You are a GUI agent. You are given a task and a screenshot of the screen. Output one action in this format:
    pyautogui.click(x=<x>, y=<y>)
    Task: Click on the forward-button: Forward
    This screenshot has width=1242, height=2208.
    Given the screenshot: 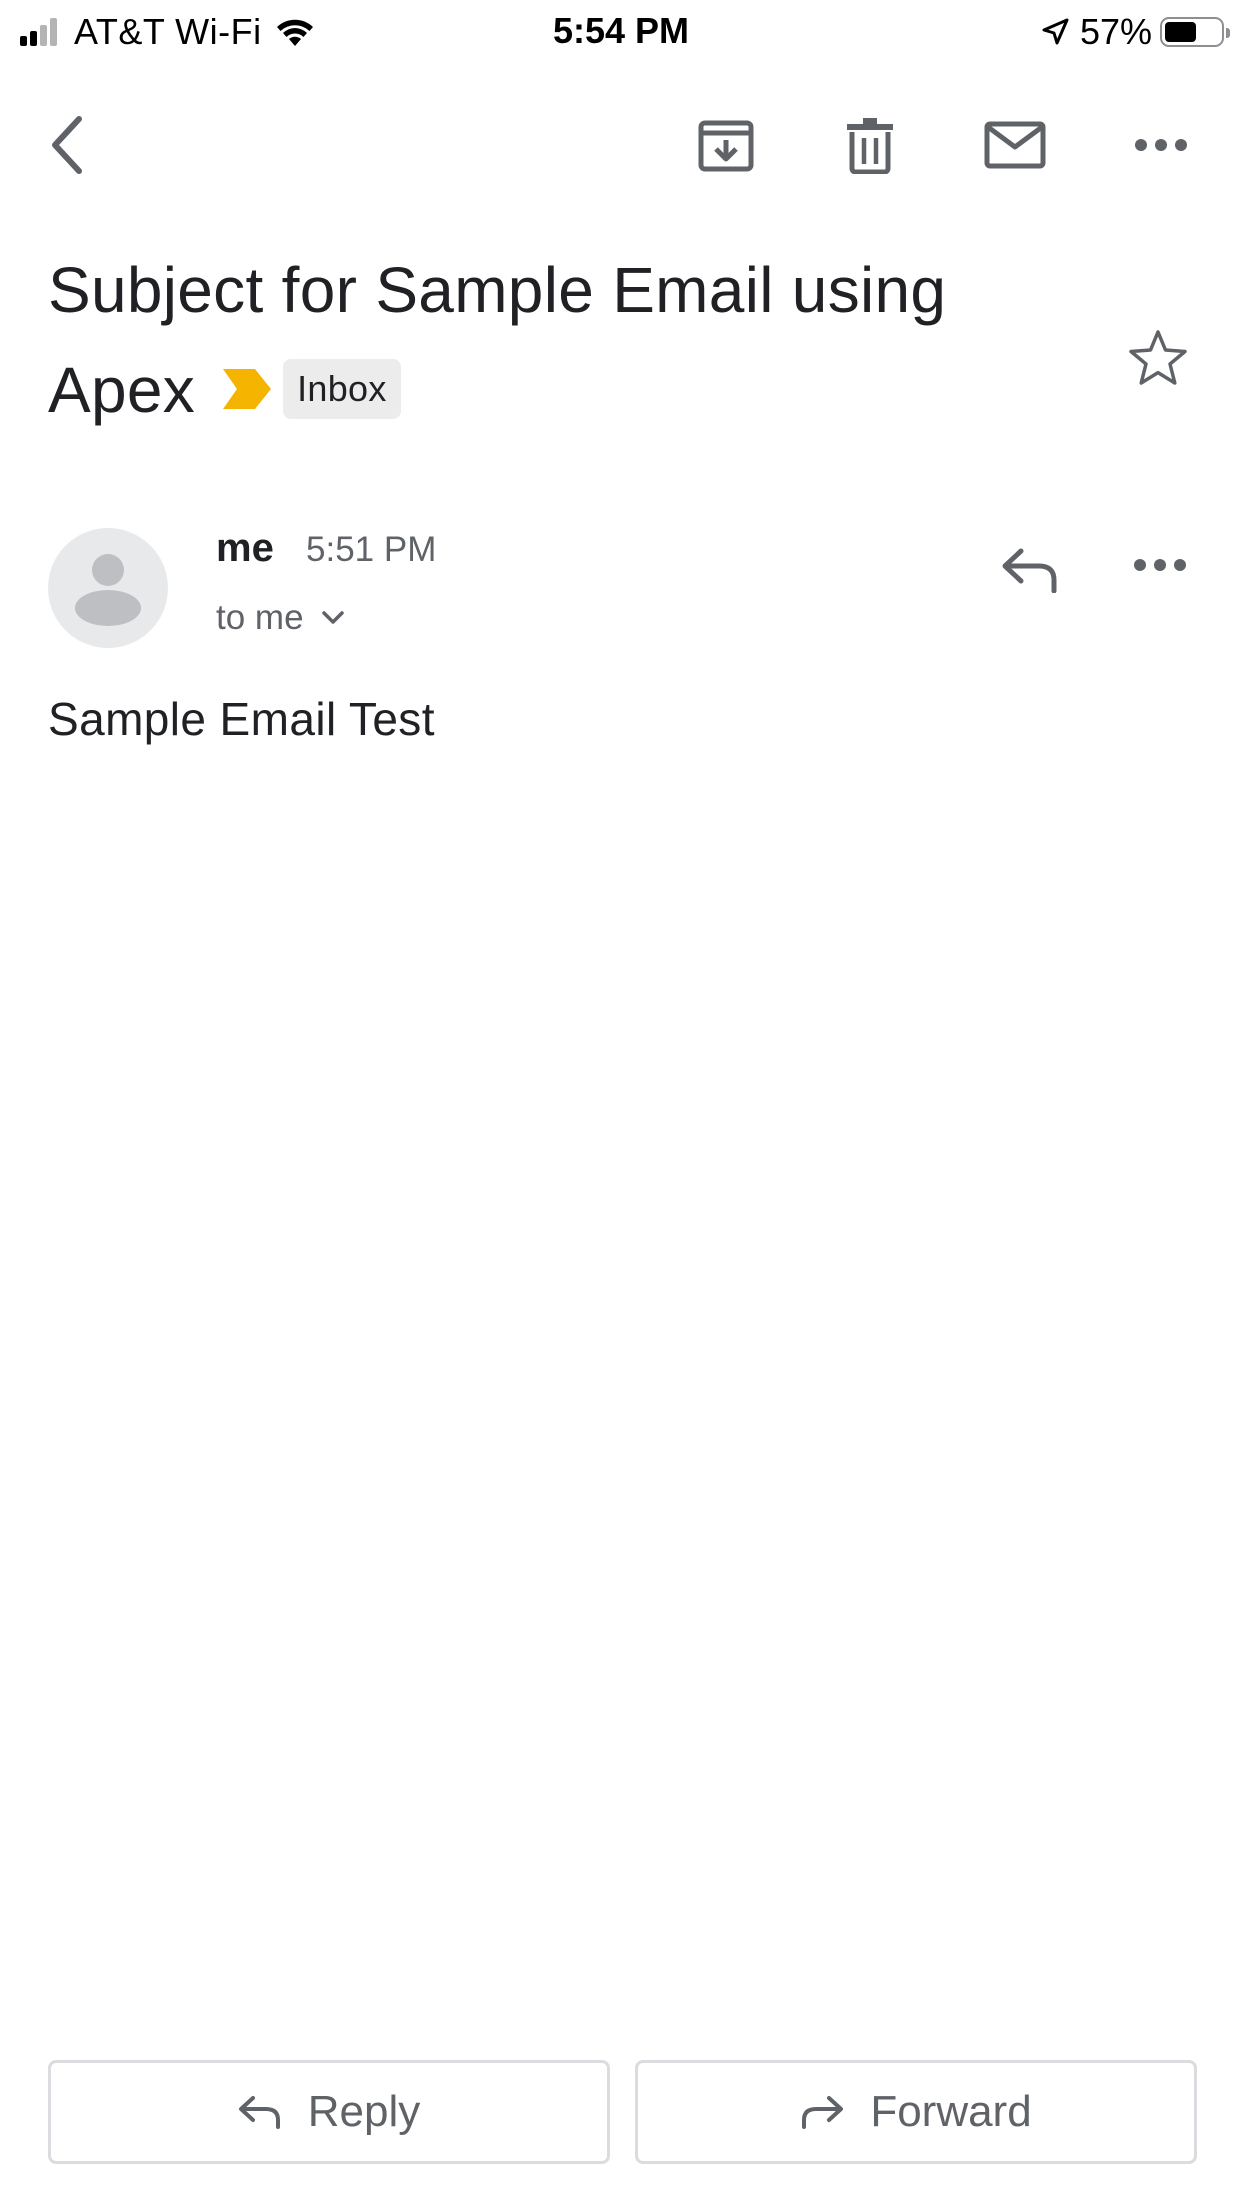 What is the action you would take?
    pyautogui.click(x=916, y=2112)
    